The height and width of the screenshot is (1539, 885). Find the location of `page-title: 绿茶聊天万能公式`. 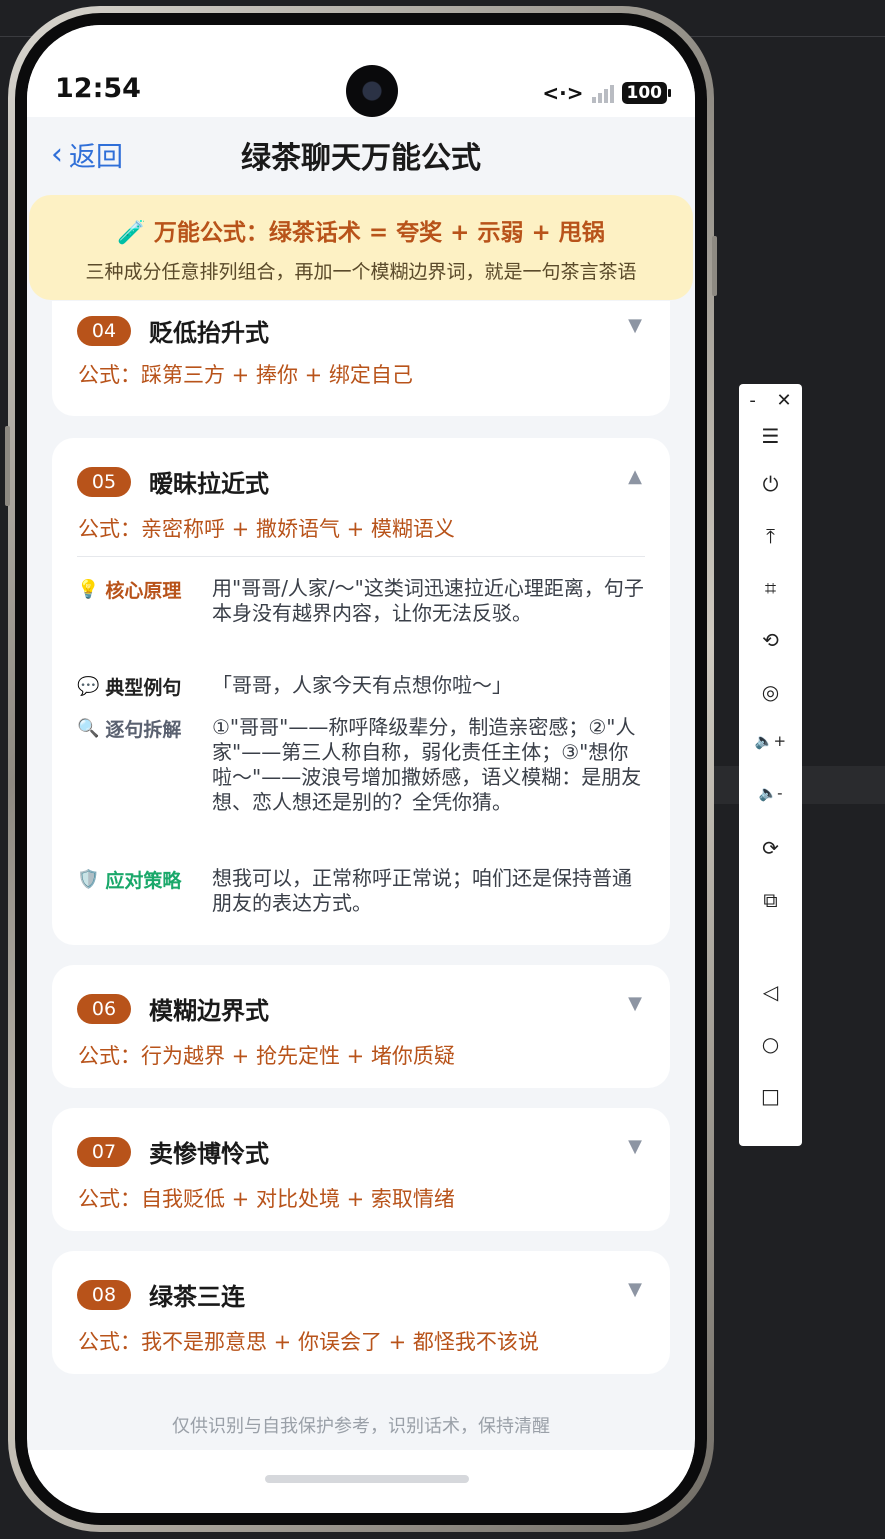

page-title: 绿茶聊天万能公式 is located at coordinates (361, 158).